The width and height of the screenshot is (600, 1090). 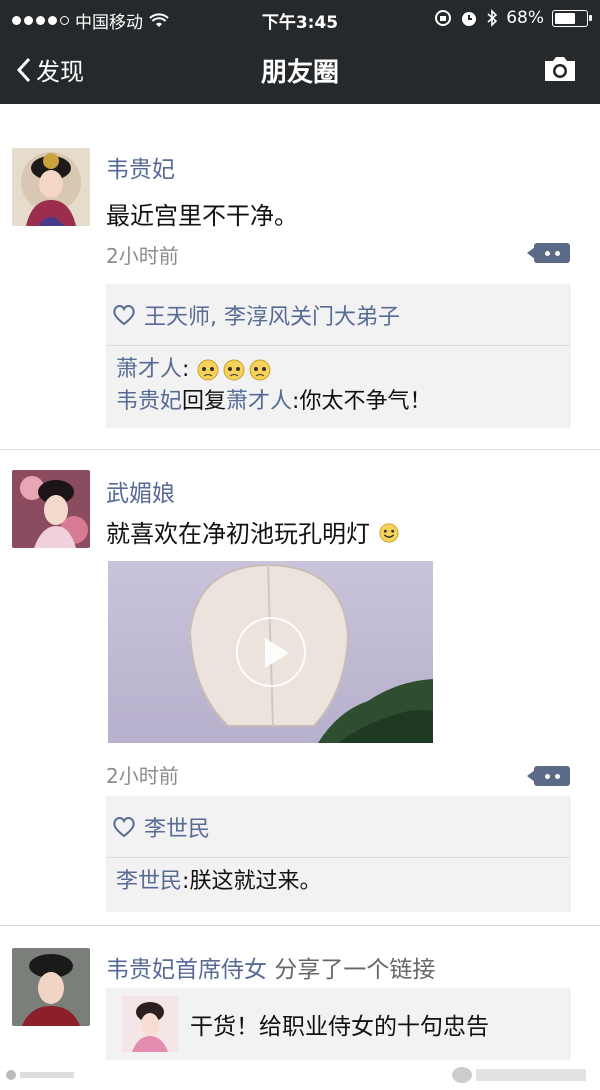 I want to click on comment-item: 韦贵妃回复萧才人:你太不争气！, so click(x=274, y=401).